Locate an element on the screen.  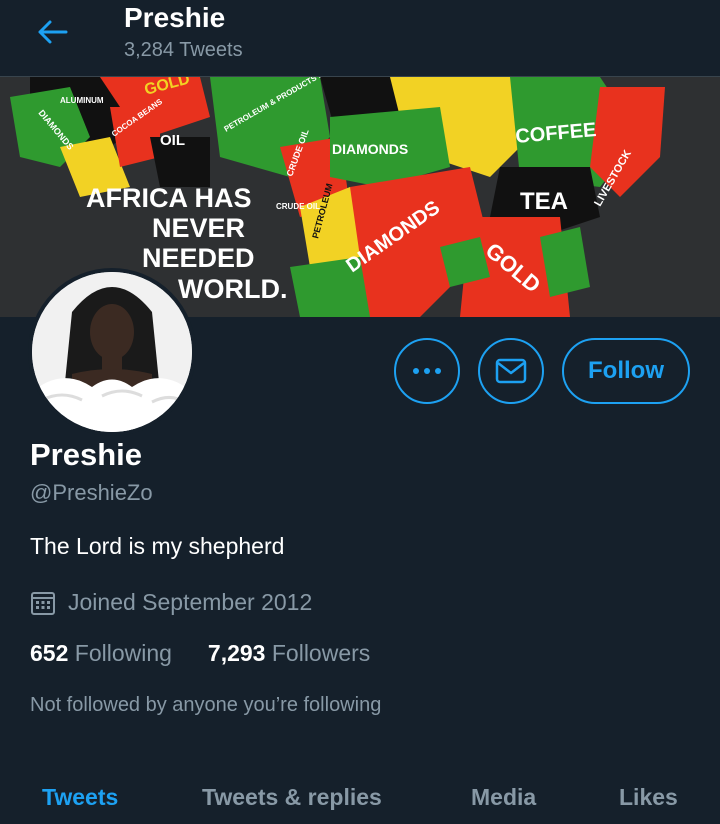
banner-headline-line-4: WORLD. is located at coordinates (232, 289).